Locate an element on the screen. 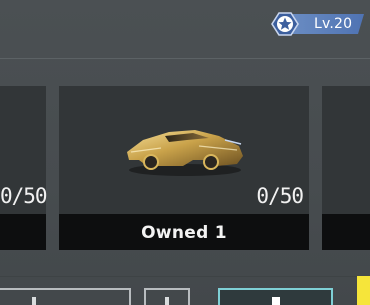  action-button-highlight is located at coordinates (275, 296).